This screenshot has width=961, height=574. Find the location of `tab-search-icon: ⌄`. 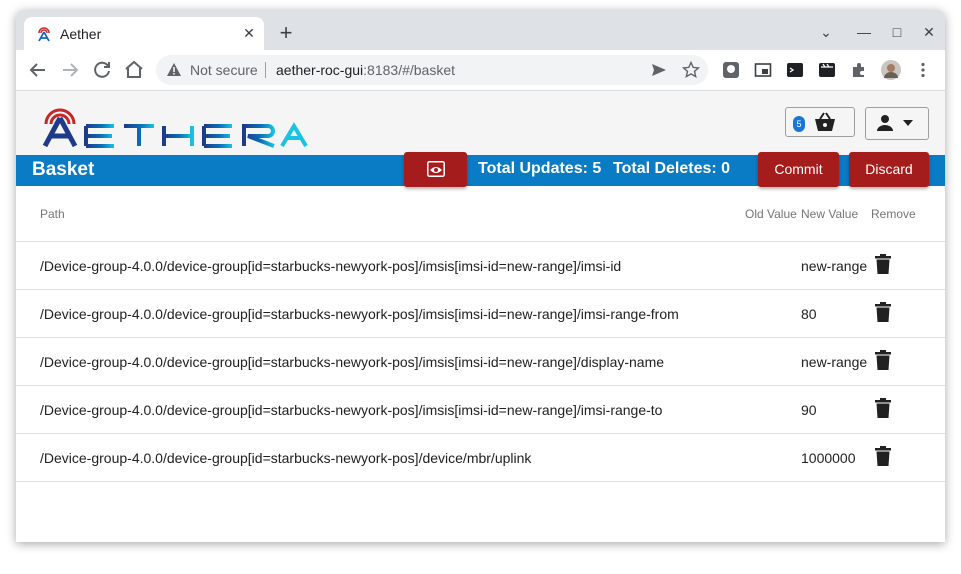

tab-search-icon: ⌄ is located at coordinates (826, 32).